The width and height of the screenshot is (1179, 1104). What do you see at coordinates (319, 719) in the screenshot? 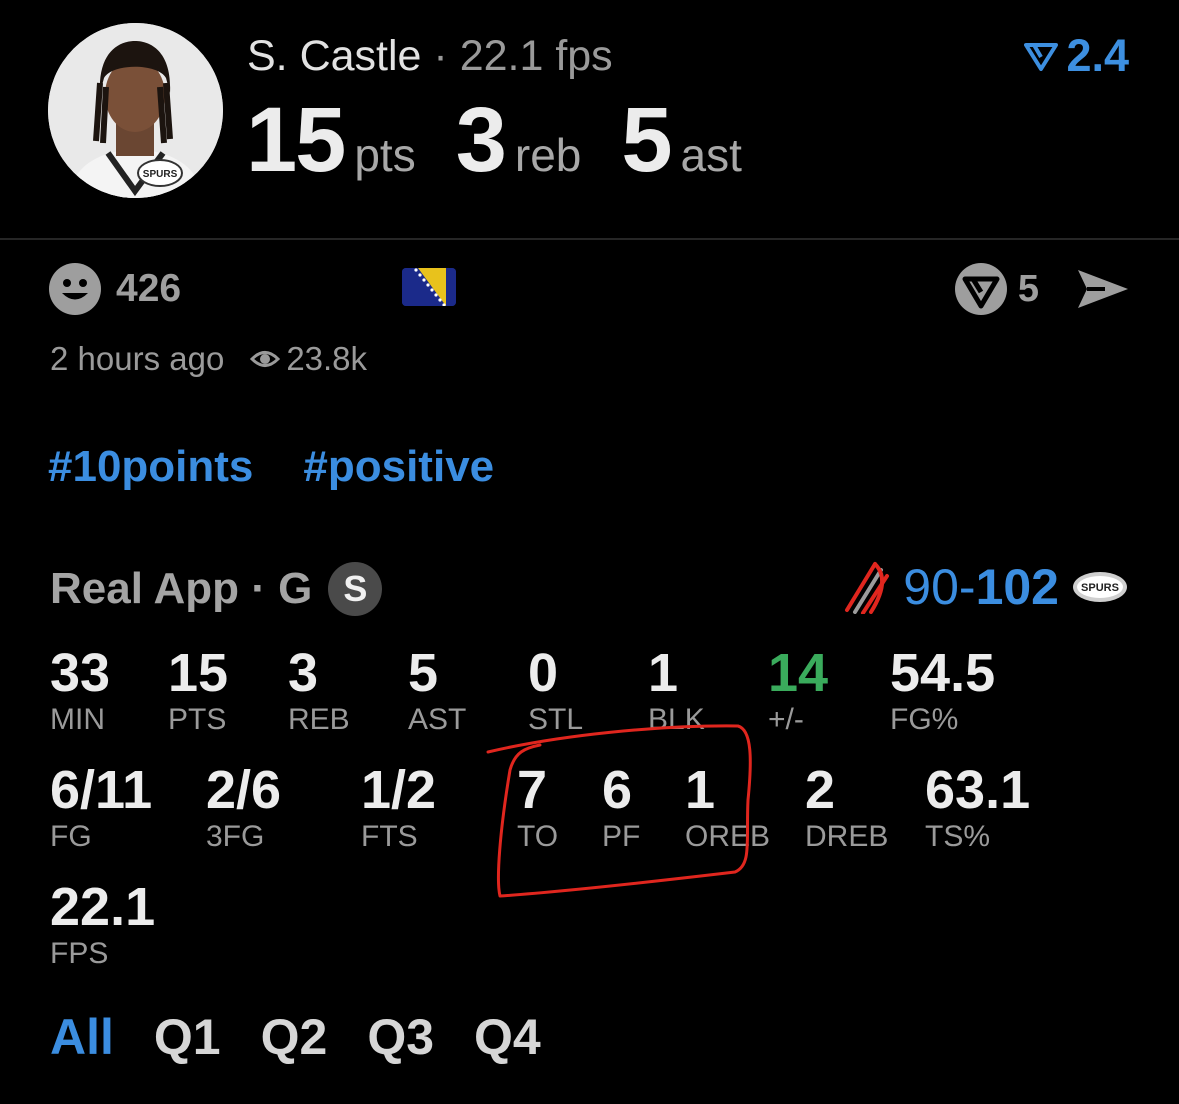
I see `stat-label: REB` at bounding box center [319, 719].